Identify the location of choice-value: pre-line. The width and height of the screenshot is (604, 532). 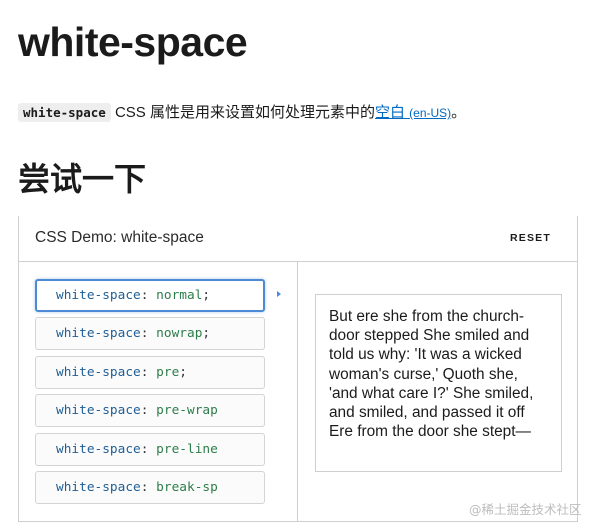
(187, 449).